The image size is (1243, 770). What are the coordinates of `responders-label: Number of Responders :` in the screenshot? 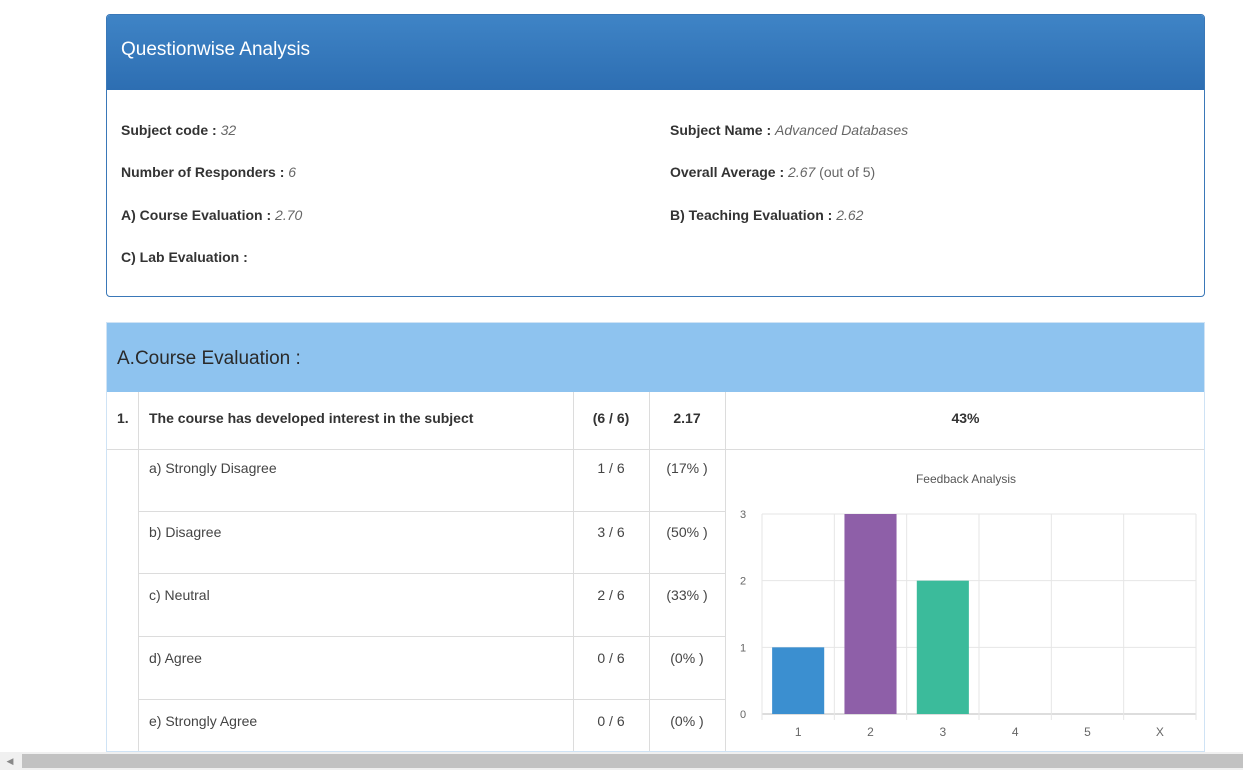 It's located at (203, 172).